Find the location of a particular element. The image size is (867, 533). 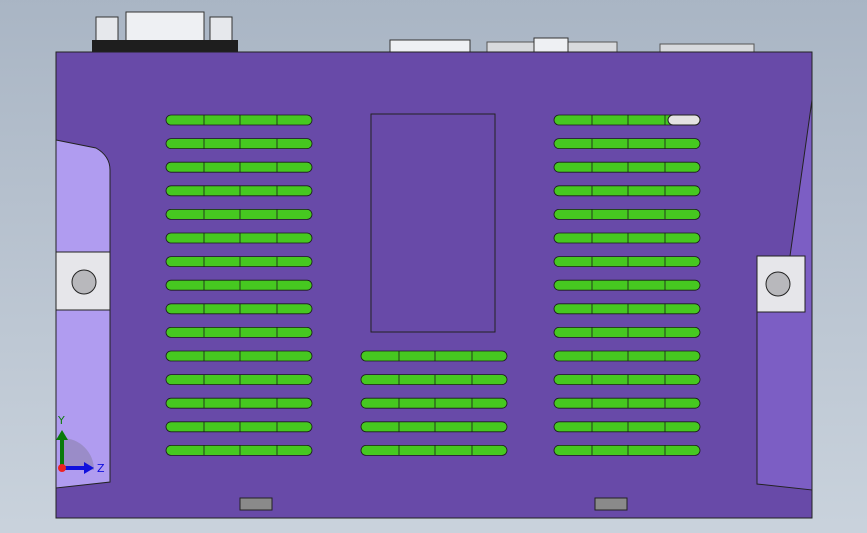

axis-label: Y is located at coordinates (61, 420).